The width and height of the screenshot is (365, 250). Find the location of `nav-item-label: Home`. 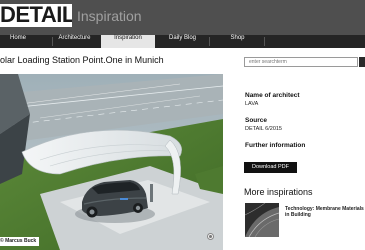

nav-item-label: Home is located at coordinates (17, 38).